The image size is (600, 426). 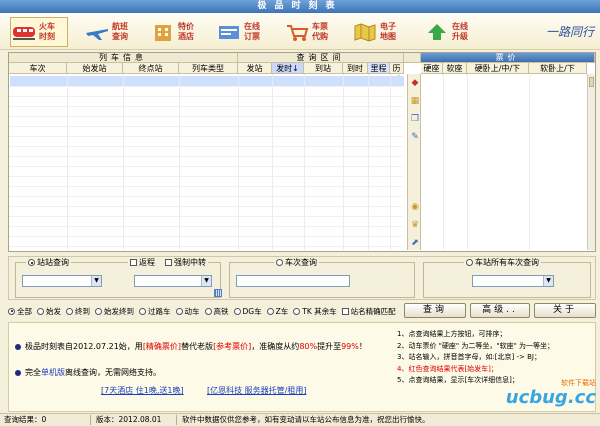 I want to click on col-duration: 历时, so click(x=397, y=73).